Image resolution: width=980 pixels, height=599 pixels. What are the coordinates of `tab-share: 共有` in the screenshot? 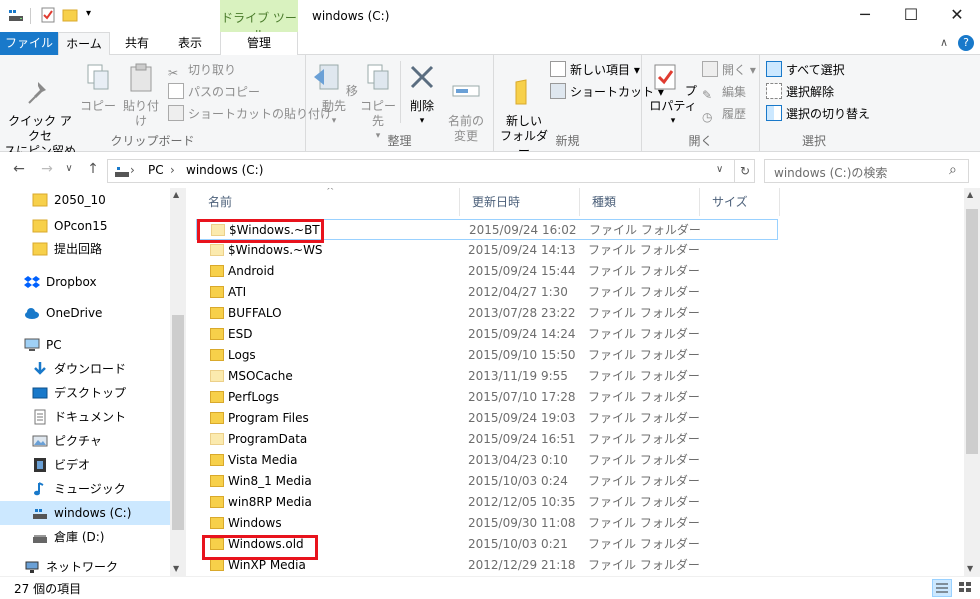 It's located at (137, 43).